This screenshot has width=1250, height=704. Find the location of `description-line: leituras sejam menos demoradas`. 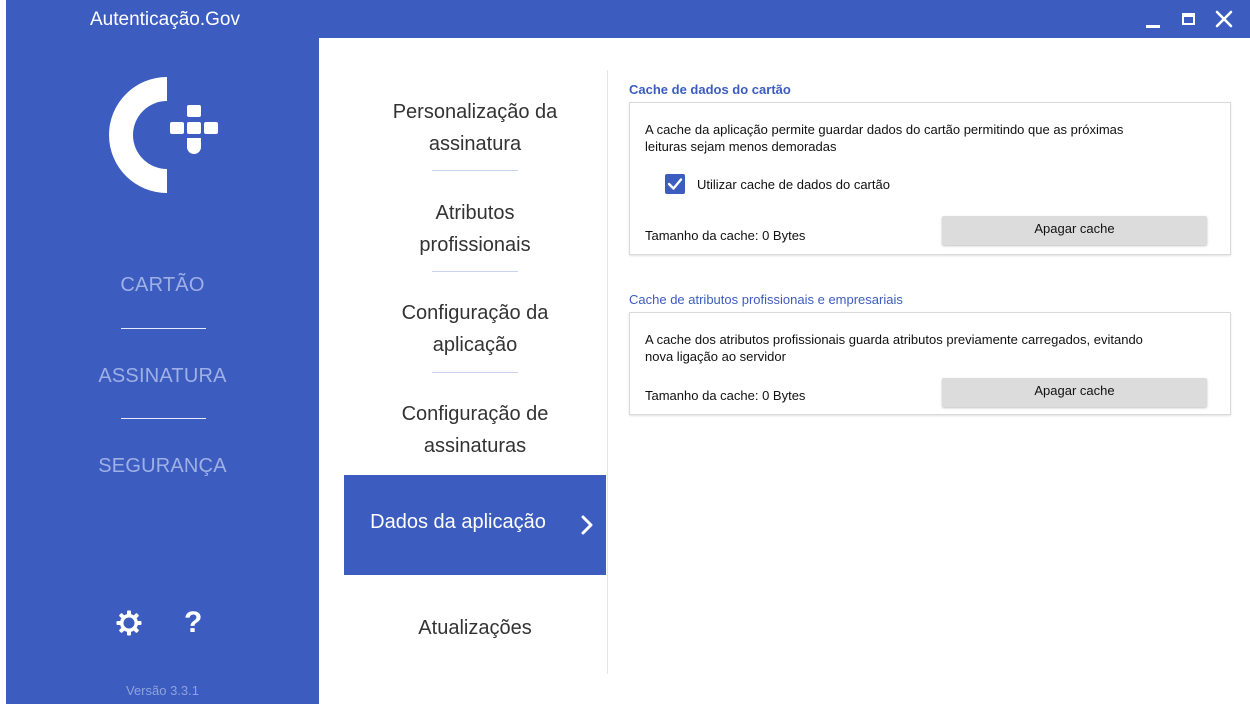

description-line: leituras sejam menos demoradas is located at coordinates (741, 146).